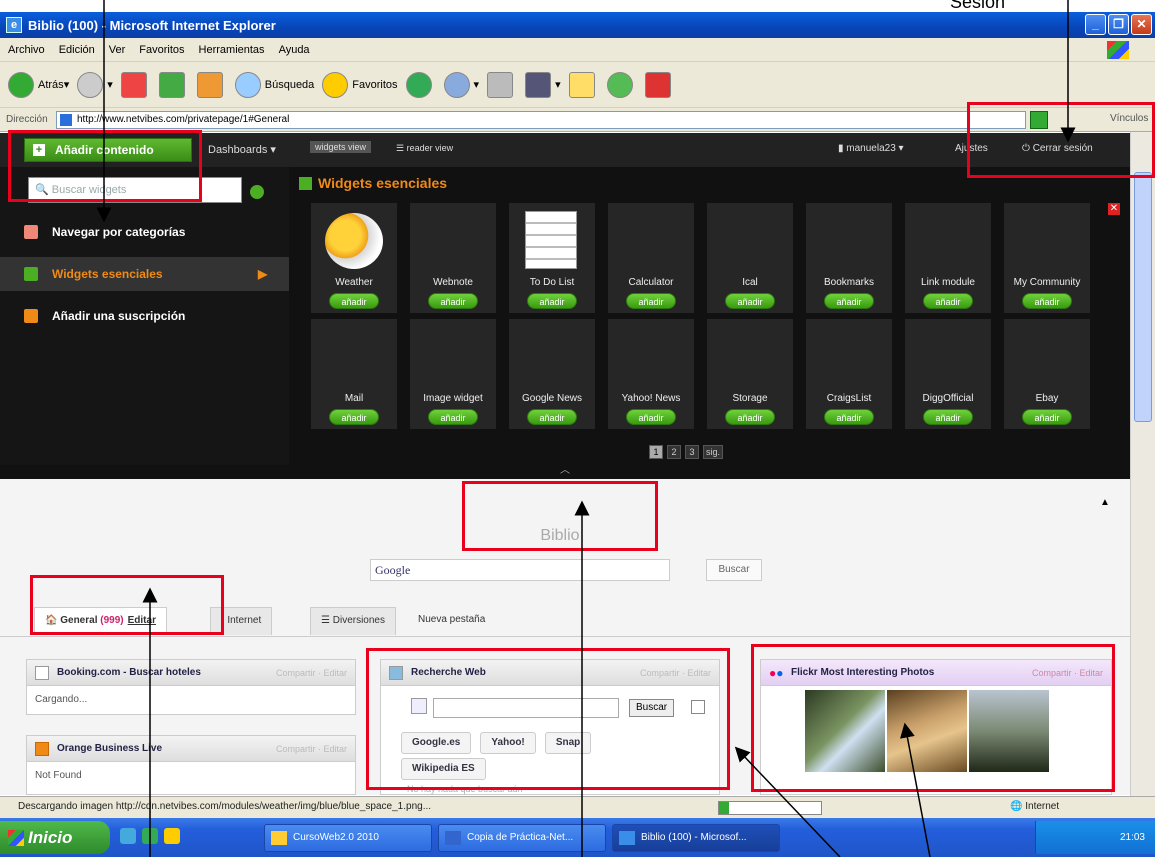 Image resolution: width=1155 pixels, height=857 pixels. I want to click on word-button: ▾, so click(543, 84).